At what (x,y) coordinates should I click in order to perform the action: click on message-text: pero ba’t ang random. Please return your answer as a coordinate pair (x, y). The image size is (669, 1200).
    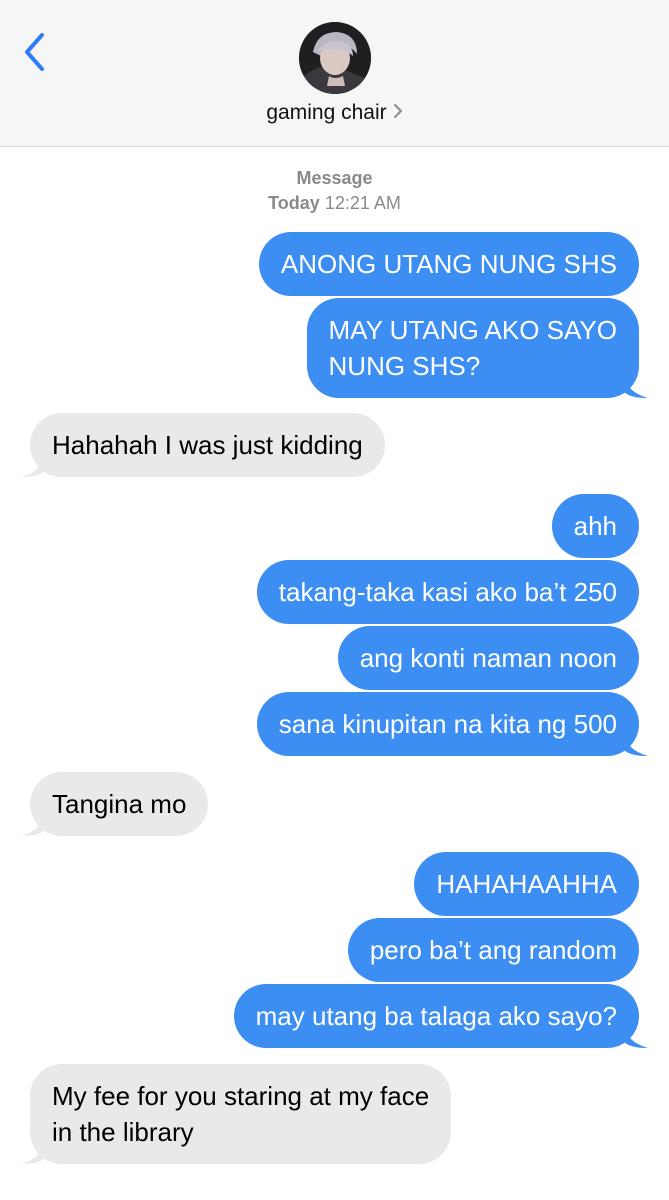
    Looking at the image, I should click on (493, 950).